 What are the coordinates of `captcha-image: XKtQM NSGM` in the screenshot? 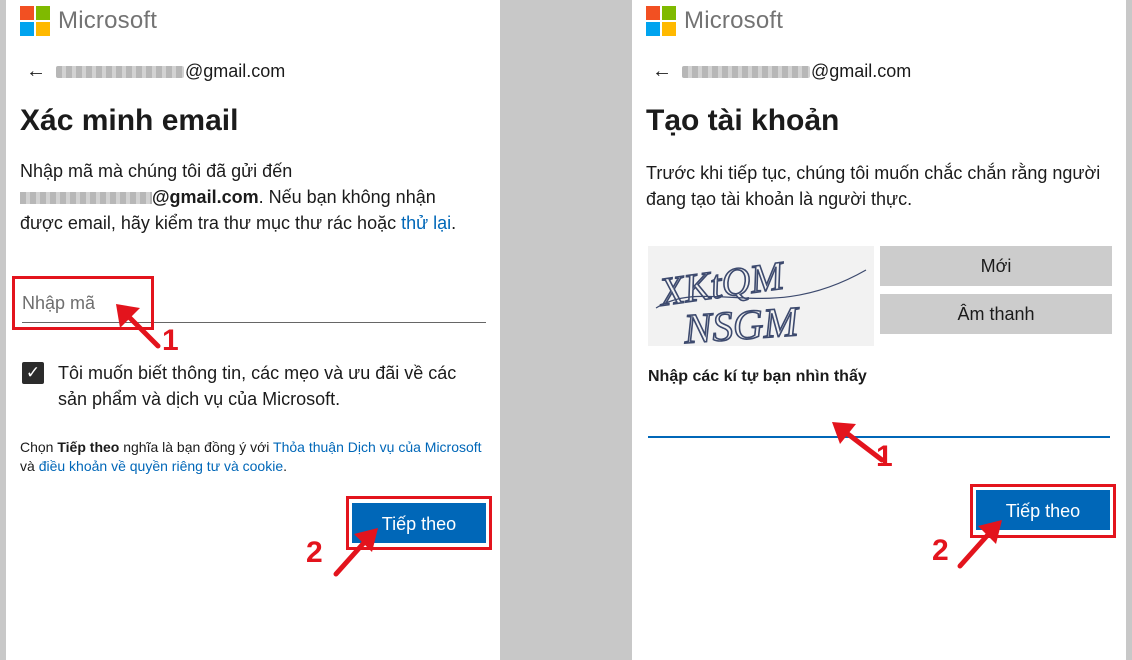 It's located at (761, 296).